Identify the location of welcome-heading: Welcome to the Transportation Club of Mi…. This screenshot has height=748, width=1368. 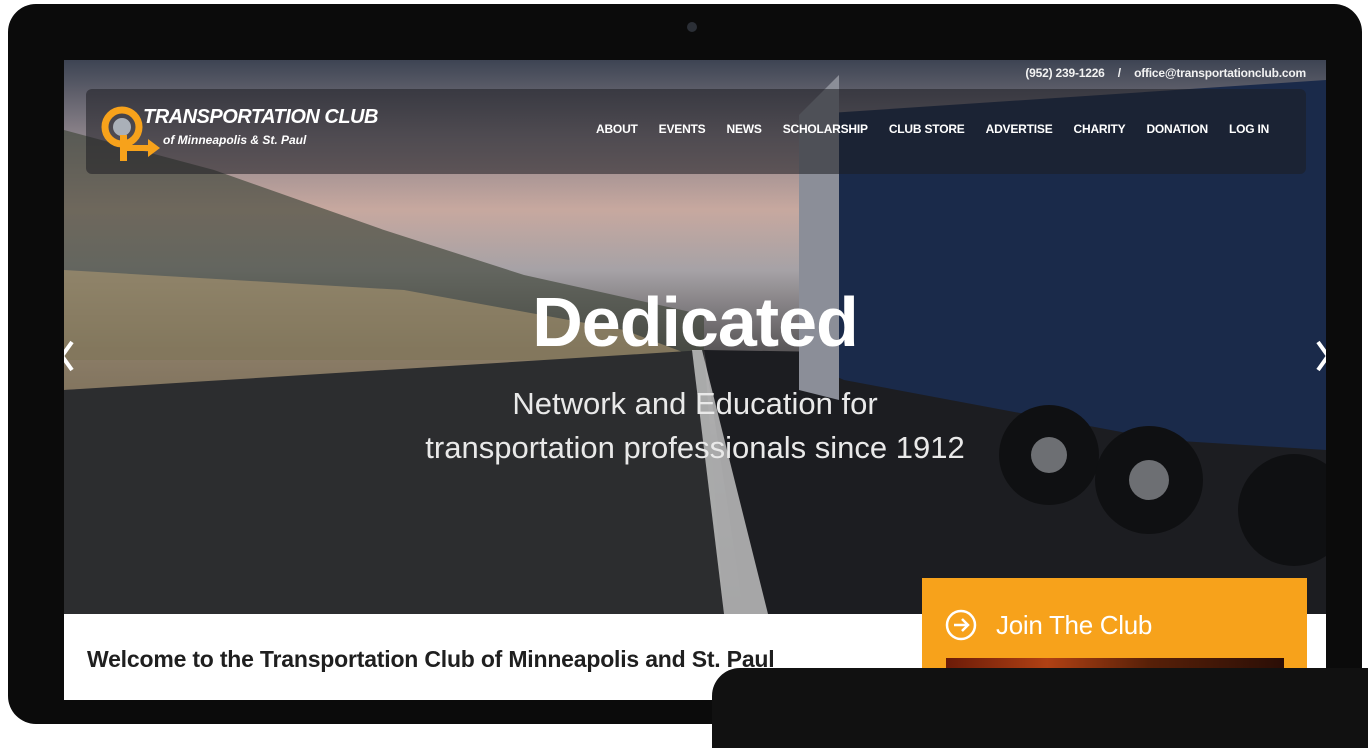
(431, 659).